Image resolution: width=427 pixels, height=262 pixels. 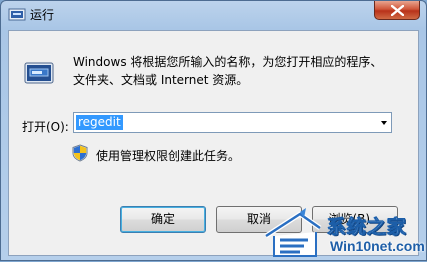 I want to click on ok-button: 确定, so click(x=163, y=219).